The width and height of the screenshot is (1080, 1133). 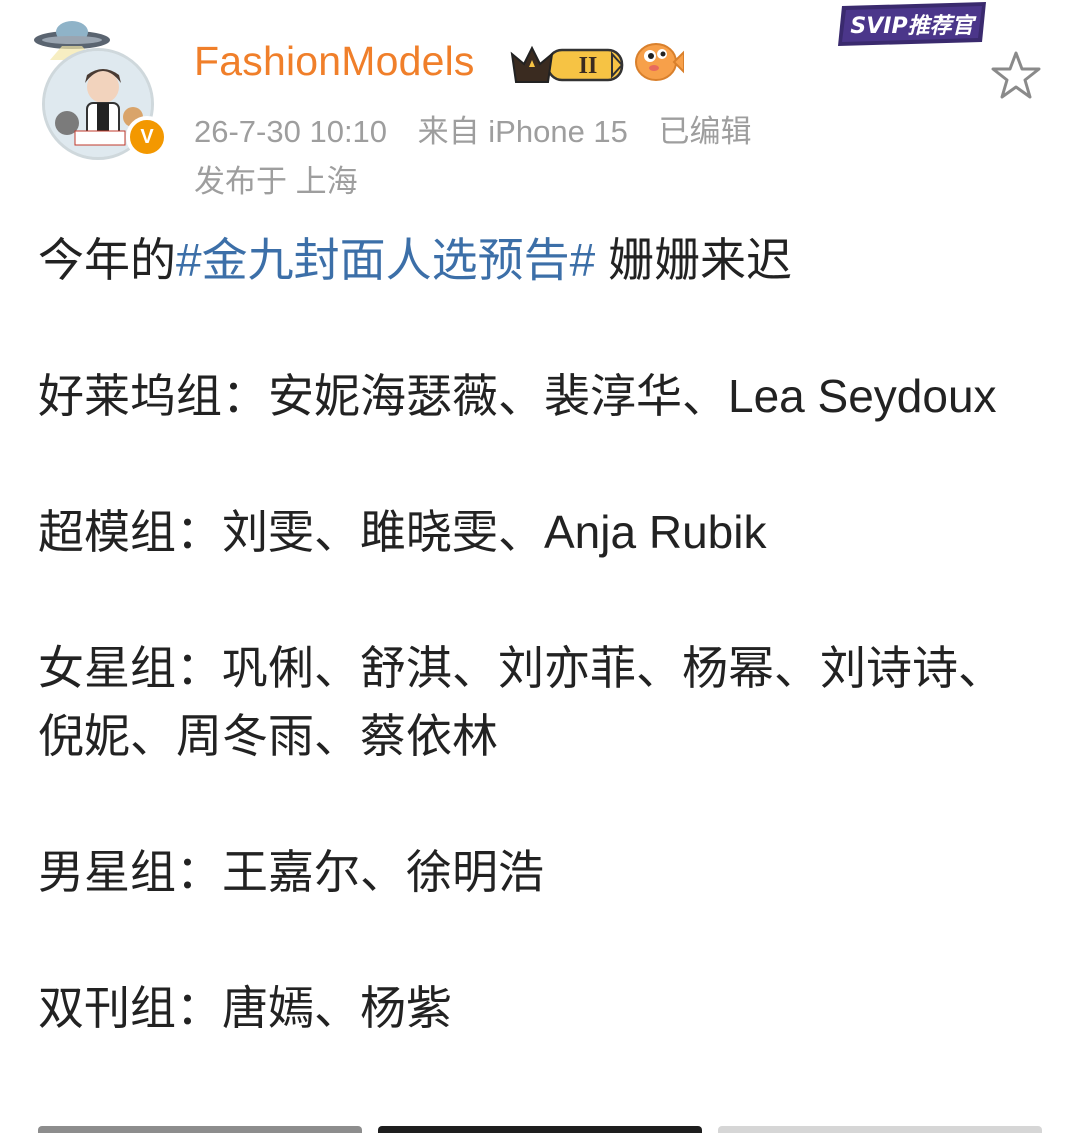 I want to click on author-avatar-group: V, so click(x=98, y=89).